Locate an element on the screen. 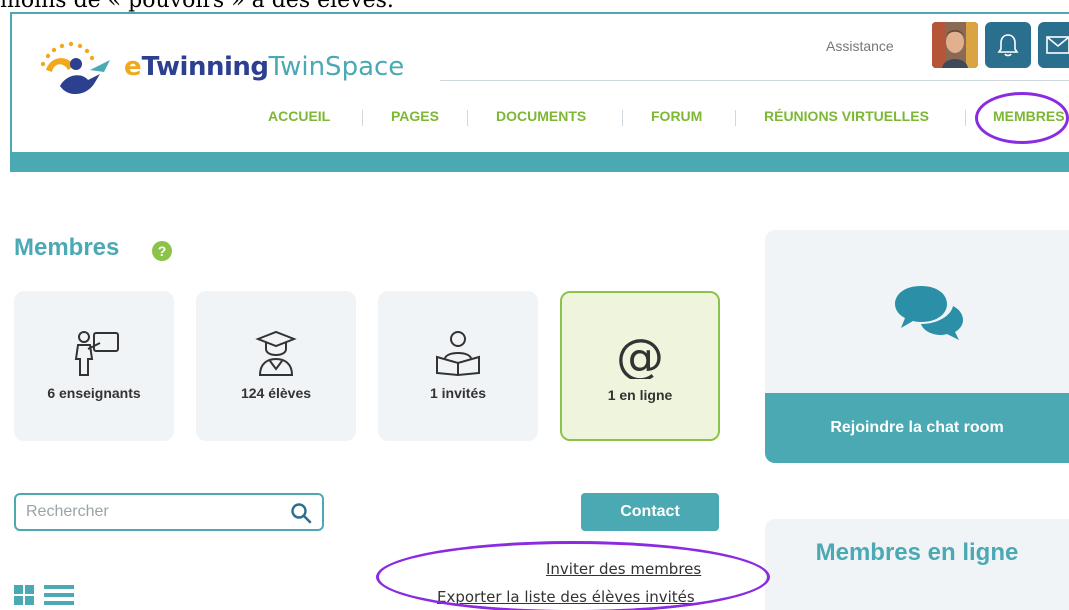  user-avatar is located at coordinates (955, 45).